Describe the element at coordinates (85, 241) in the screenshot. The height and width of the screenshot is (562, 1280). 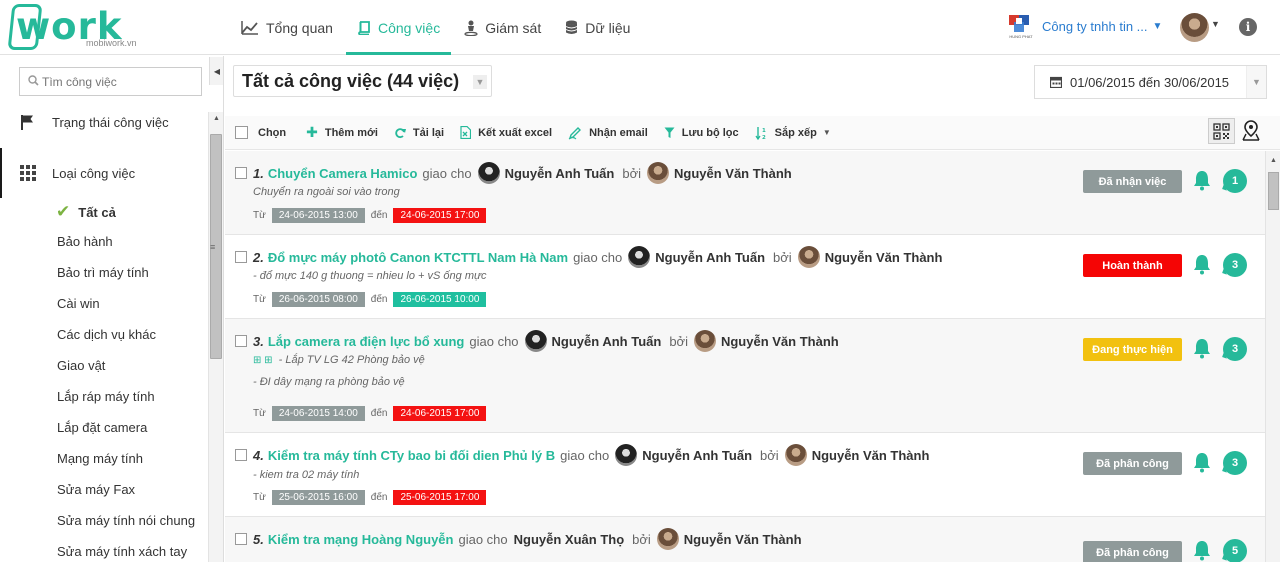
I see `sidebar-item-bao-hanh: Bảo hành` at that location.